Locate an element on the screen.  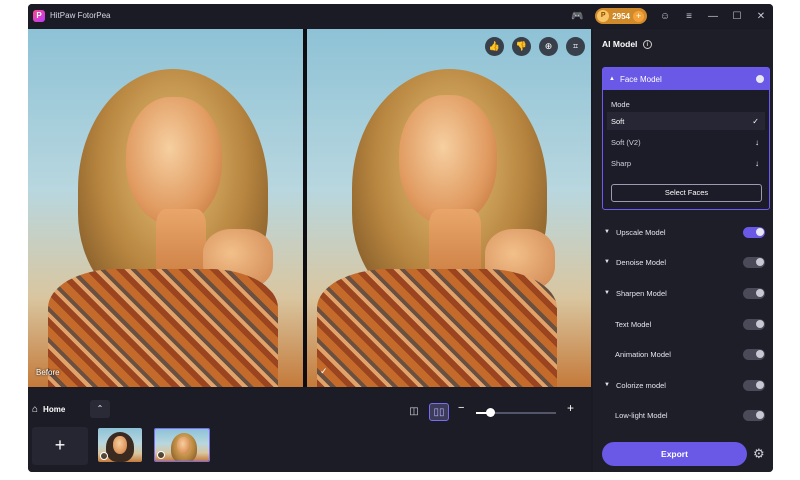
zoom-slider-handle is located at coordinates (491, 412).